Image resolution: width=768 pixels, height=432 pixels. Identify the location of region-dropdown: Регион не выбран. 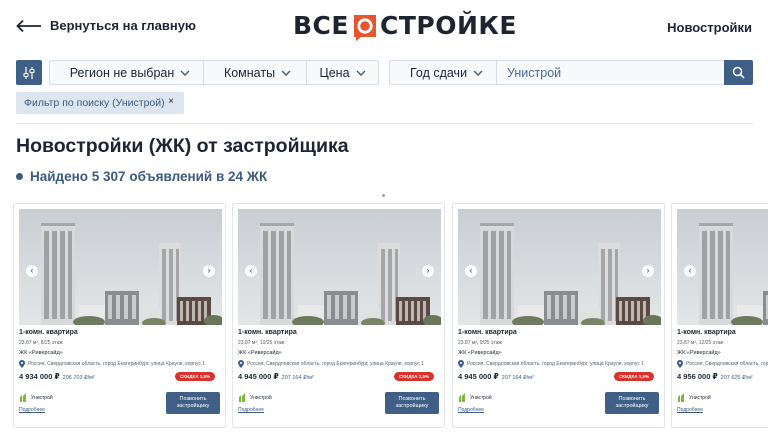
(130, 72).